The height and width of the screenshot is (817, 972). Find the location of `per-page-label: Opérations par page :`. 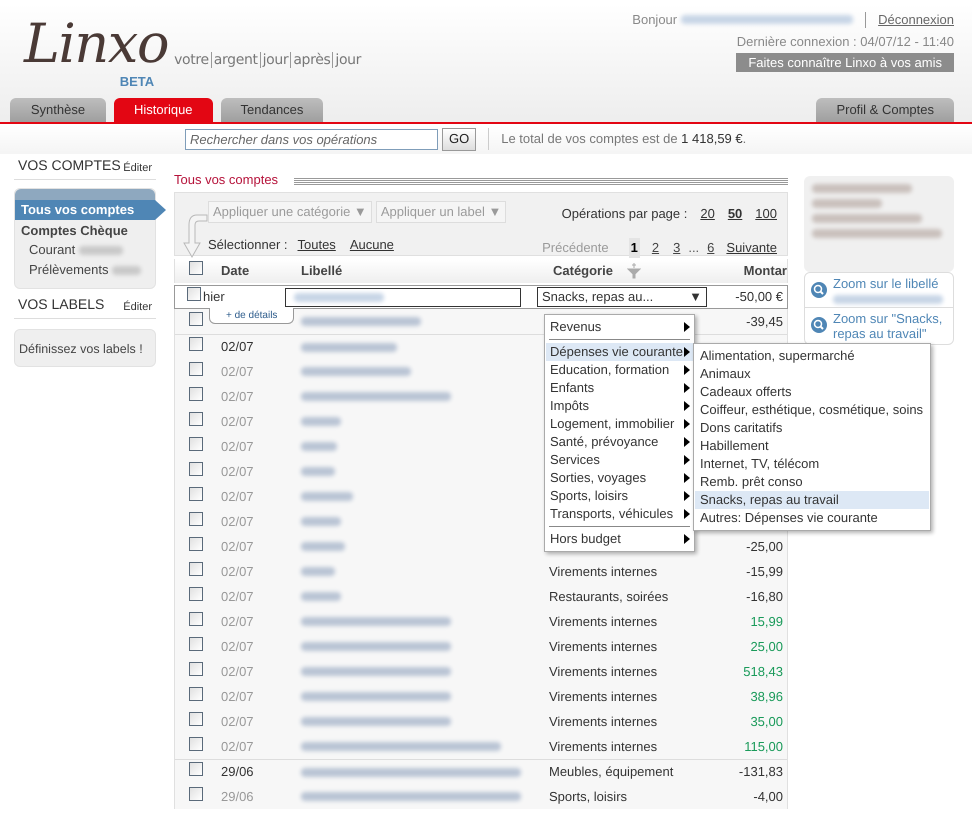

per-page-label: Opérations par page : is located at coordinates (625, 214).